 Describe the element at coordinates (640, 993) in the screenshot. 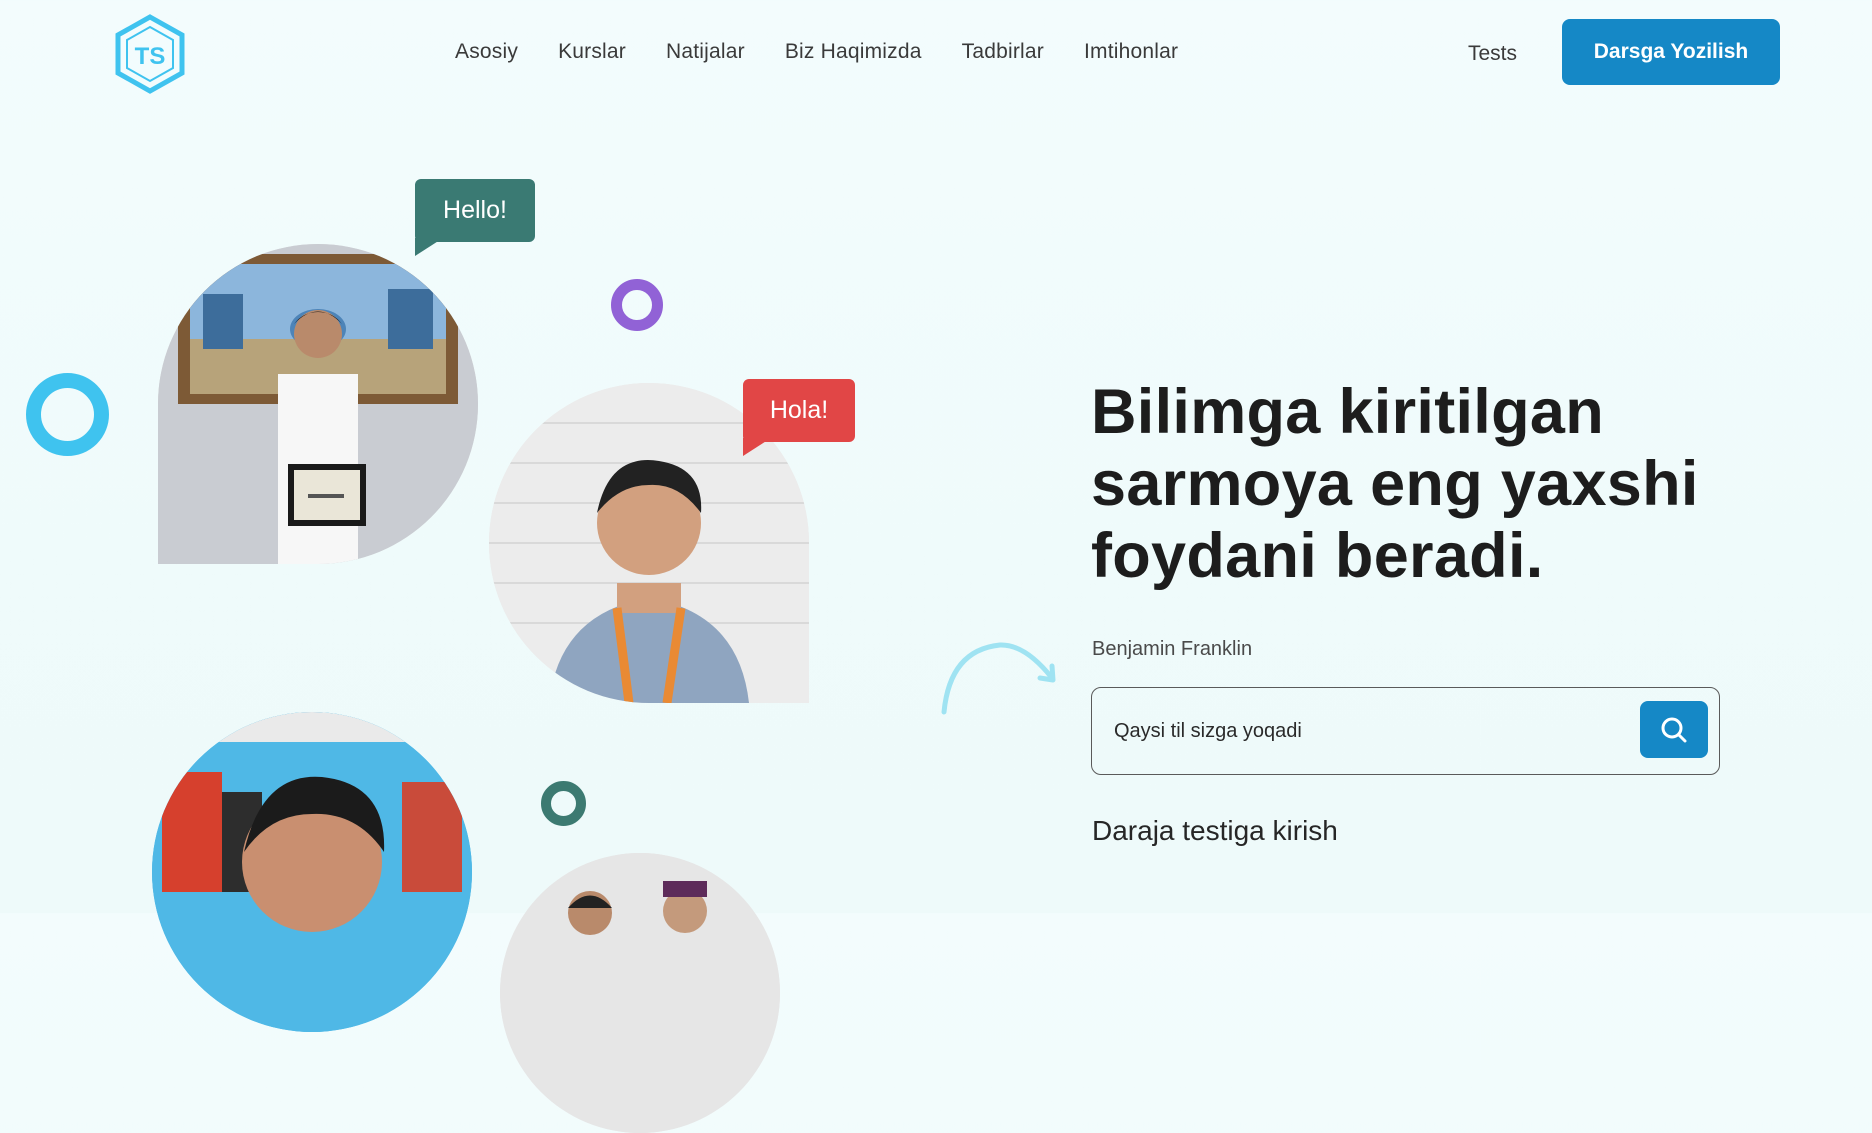

I see `student-photo-group` at that location.